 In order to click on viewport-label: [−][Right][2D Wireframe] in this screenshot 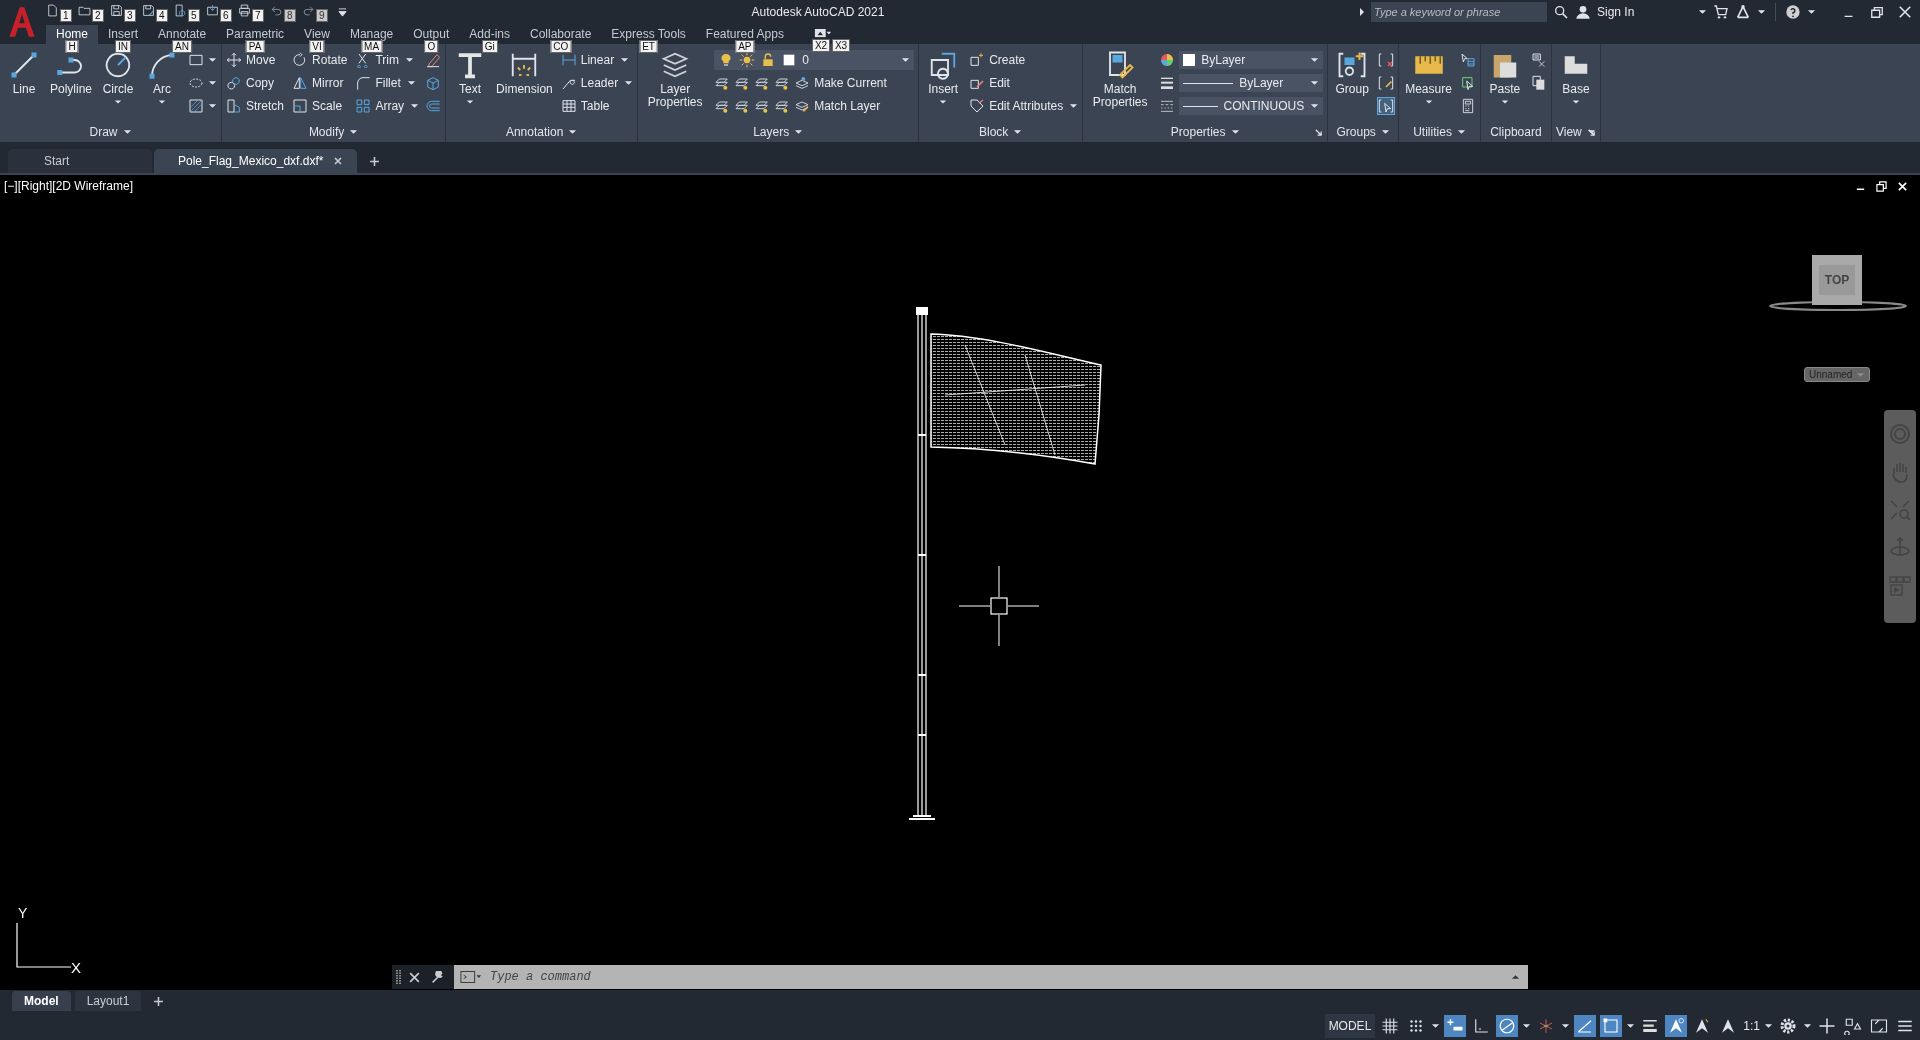, I will do `click(69, 186)`.